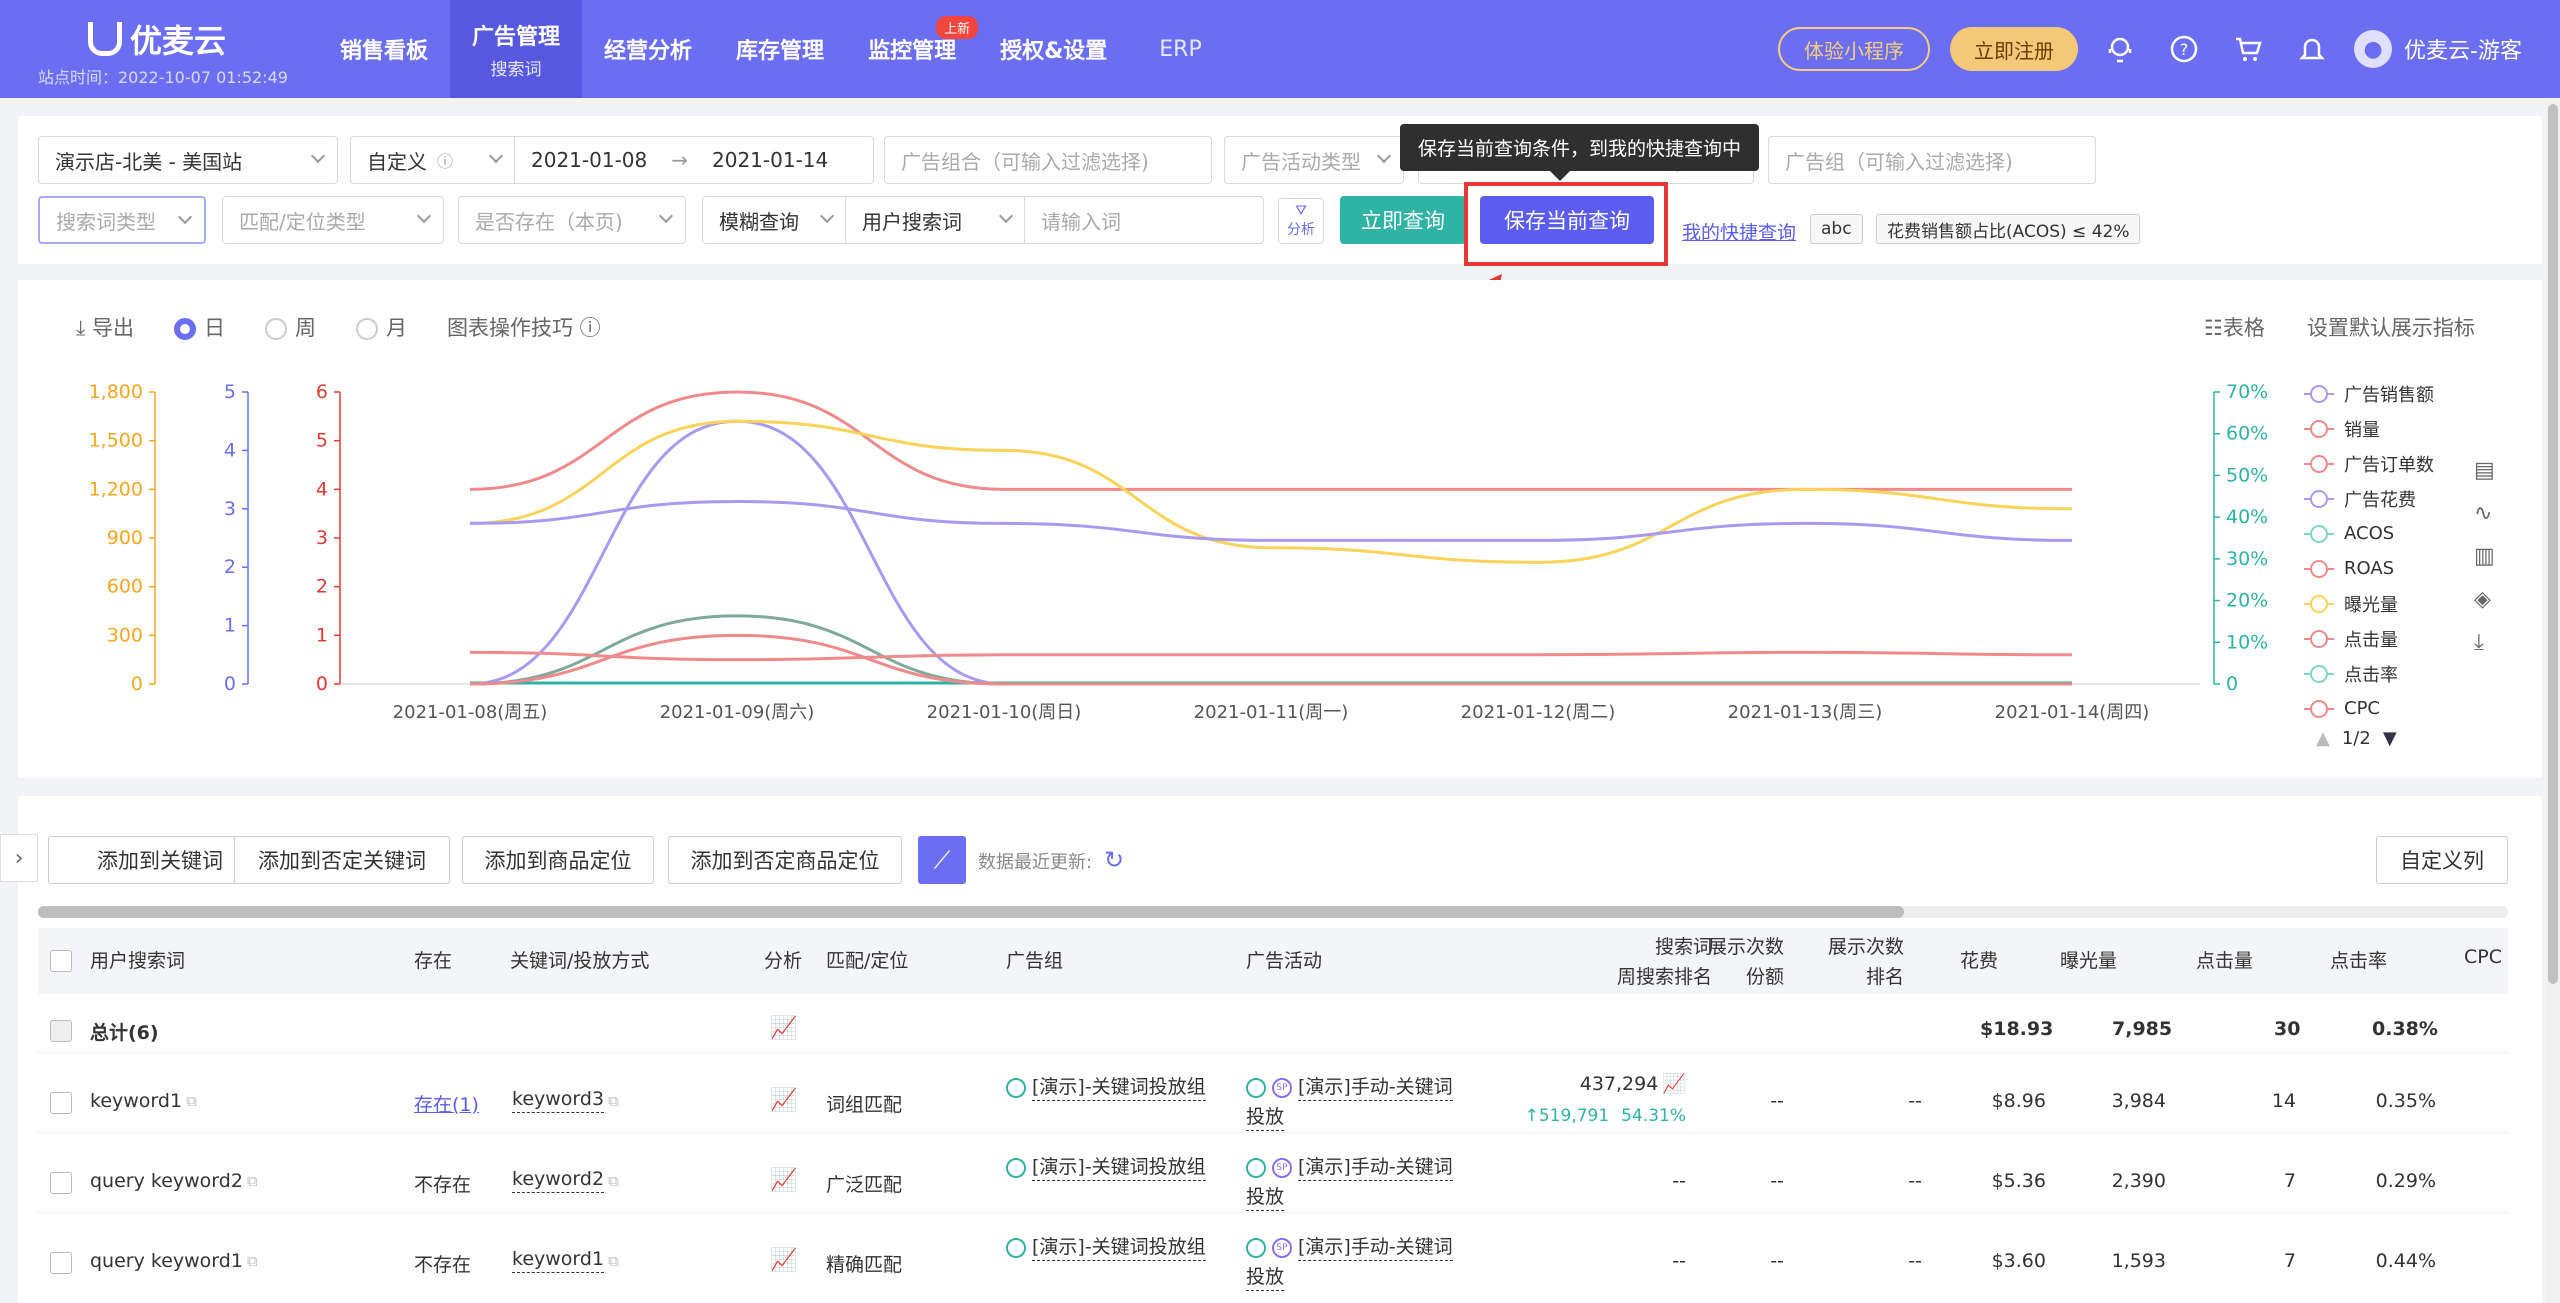  Describe the element at coordinates (2390, 738) in the screenshot. I see `page-down-icon: ▼` at that location.